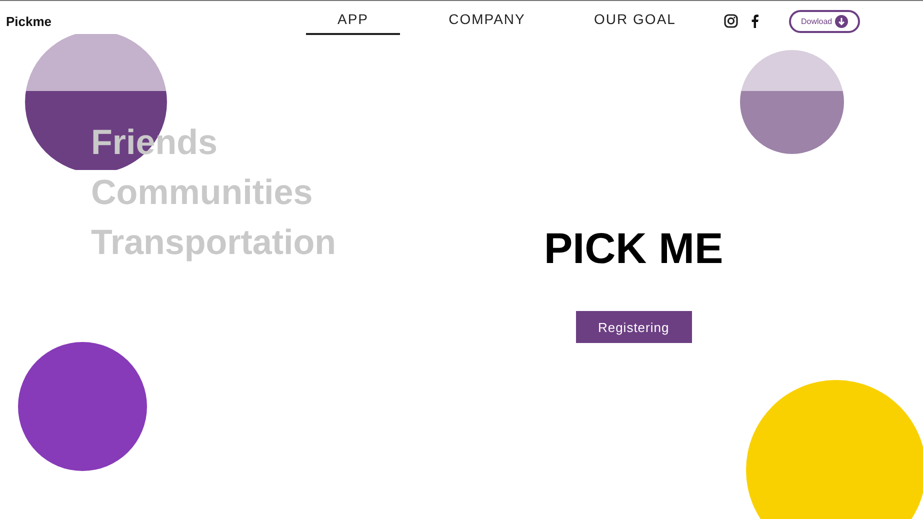  What do you see at coordinates (634, 249) in the screenshot?
I see `hero-title: PICK ME` at bounding box center [634, 249].